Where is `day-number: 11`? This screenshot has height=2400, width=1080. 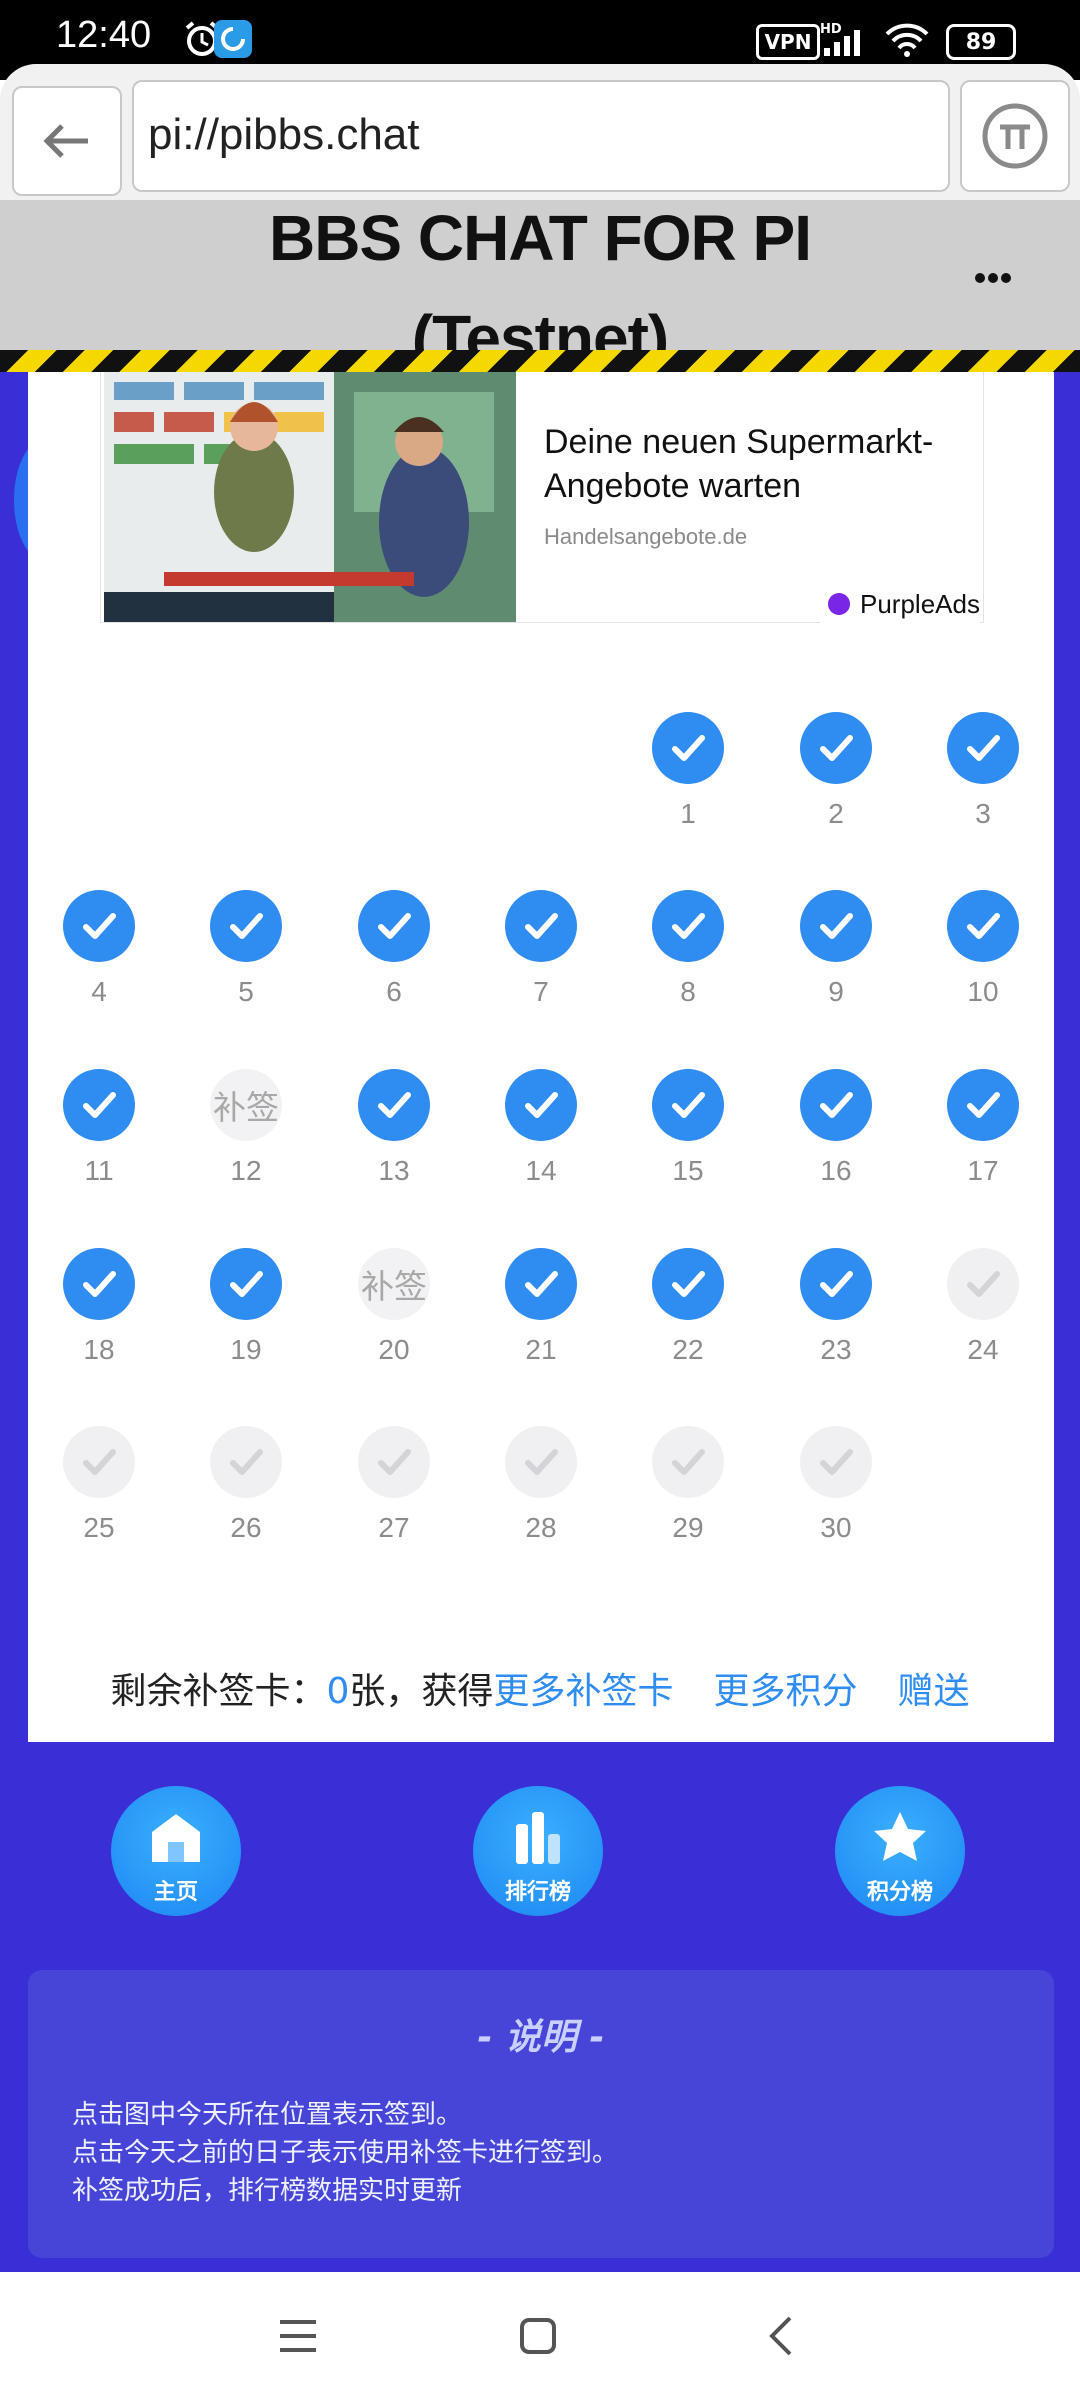 day-number: 11 is located at coordinates (99, 1170).